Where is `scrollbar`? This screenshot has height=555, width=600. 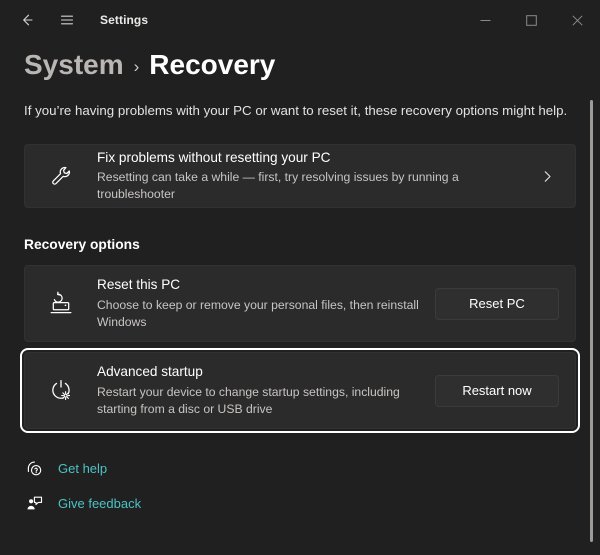 scrollbar is located at coordinates (592, 322).